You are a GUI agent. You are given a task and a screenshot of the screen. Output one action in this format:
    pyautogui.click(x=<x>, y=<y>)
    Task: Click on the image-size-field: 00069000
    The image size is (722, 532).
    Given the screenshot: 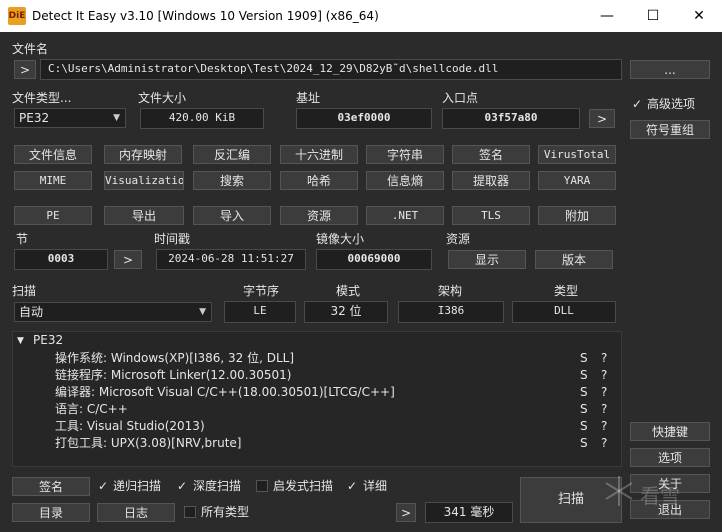 What is the action you would take?
    pyautogui.click(x=374, y=259)
    